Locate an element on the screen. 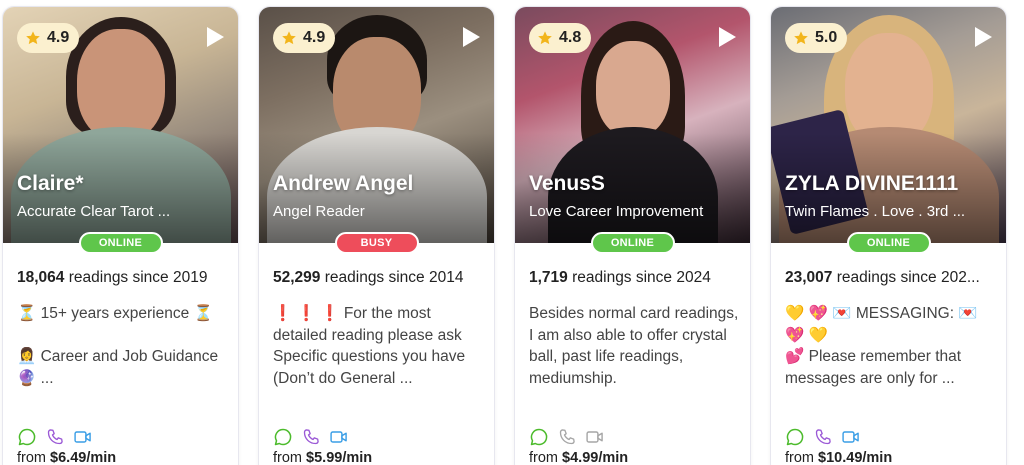 The image size is (1024, 465). rating-badge: 4.8 is located at coordinates (560, 38).